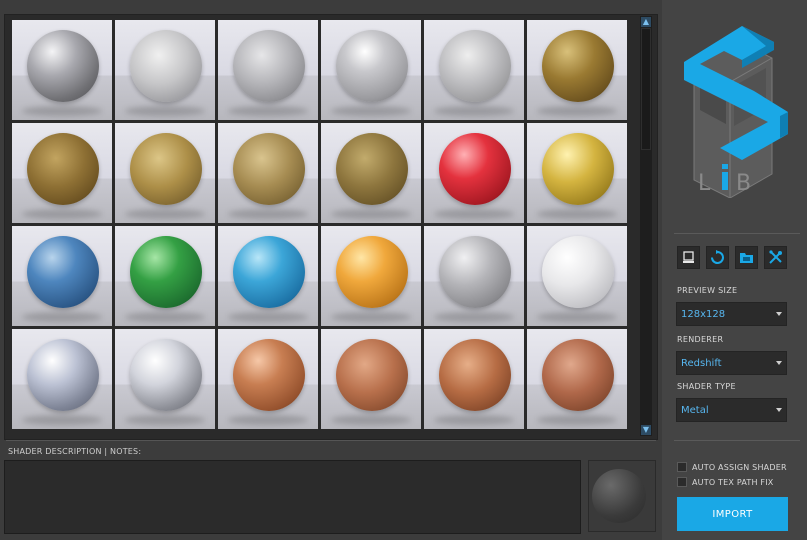  What do you see at coordinates (646, 22) in the screenshot?
I see `scroll-up-icon: ▲` at bounding box center [646, 22].